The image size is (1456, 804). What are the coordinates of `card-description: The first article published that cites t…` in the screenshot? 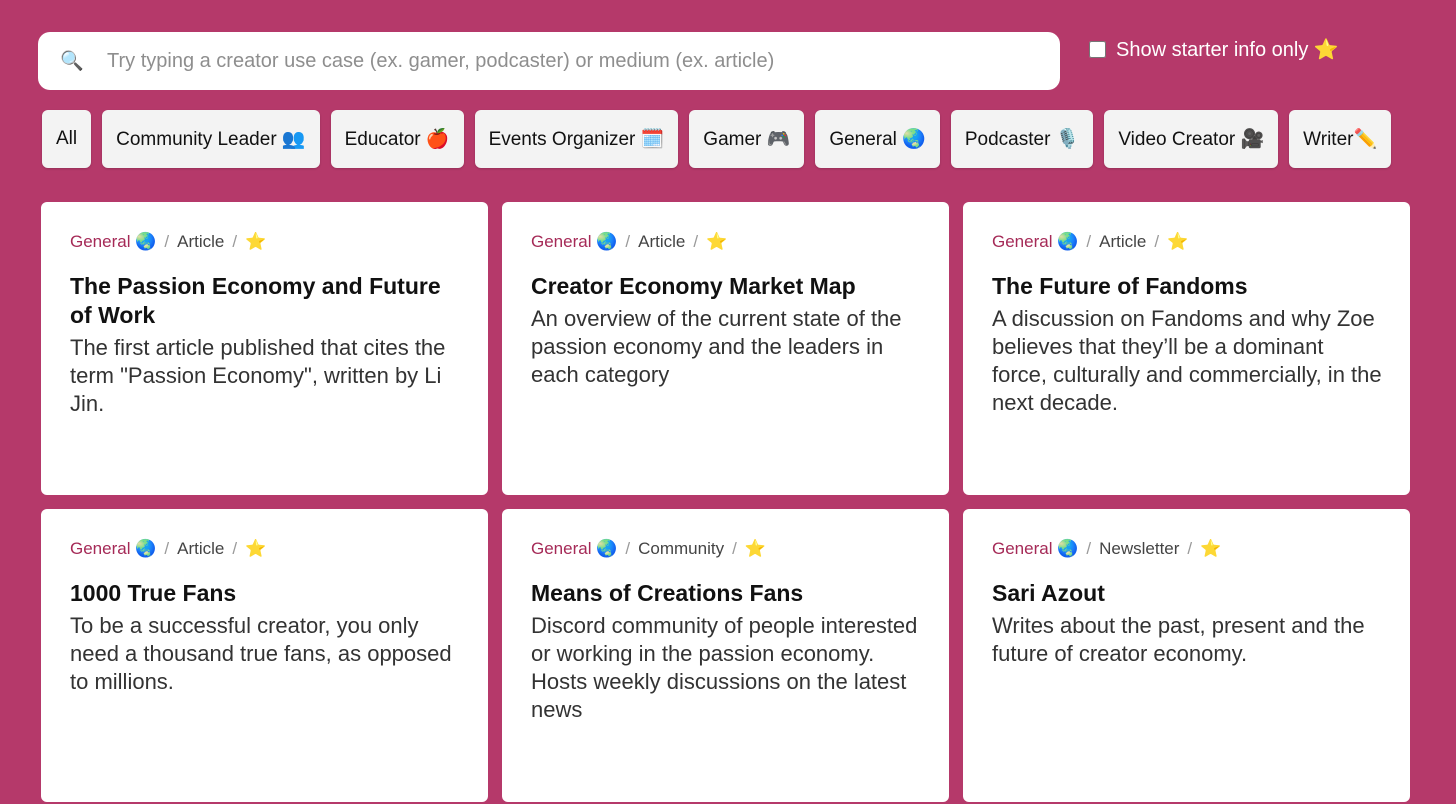 It's located at (258, 375).